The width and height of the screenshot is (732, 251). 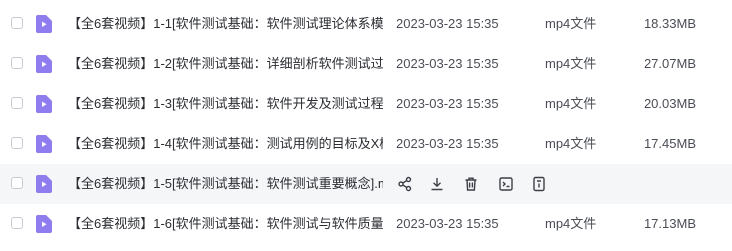 What do you see at coordinates (471, 184) in the screenshot?
I see `delete-icon` at bounding box center [471, 184].